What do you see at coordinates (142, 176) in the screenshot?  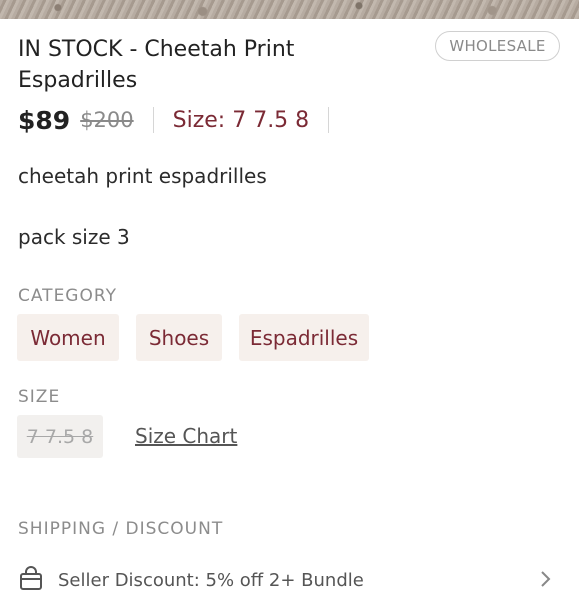 I see `listing-description: cheetah print espadrilles` at bounding box center [142, 176].